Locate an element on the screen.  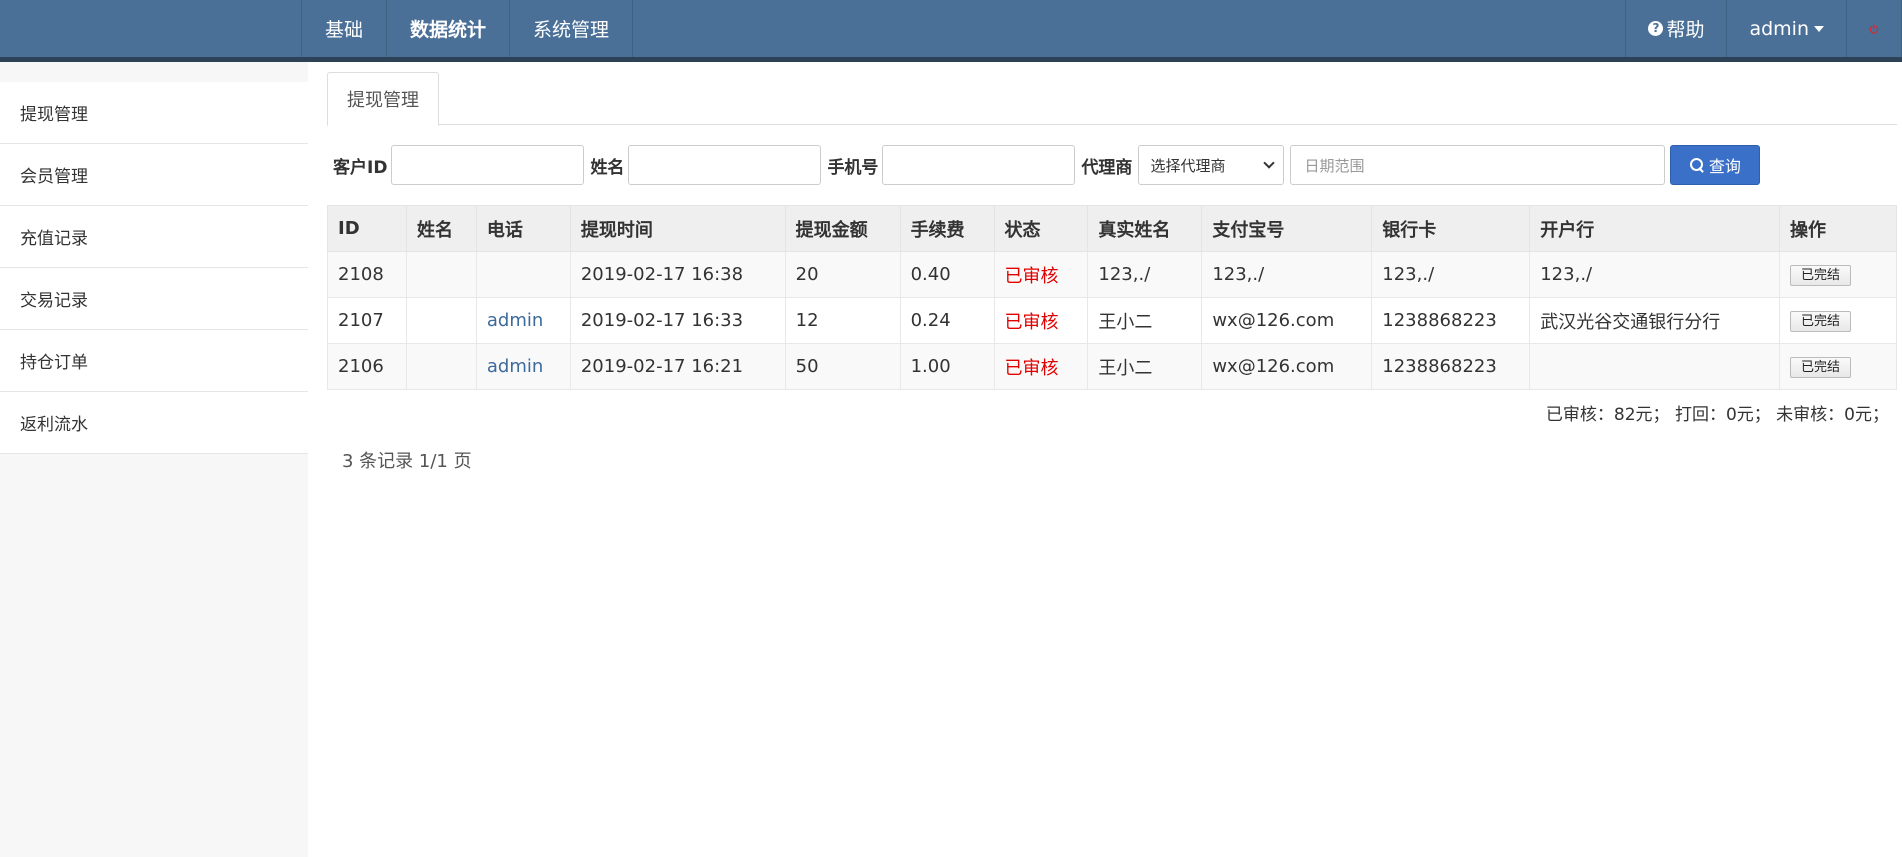
cell-fee: 0.40 is located at coordinates (947, 274).